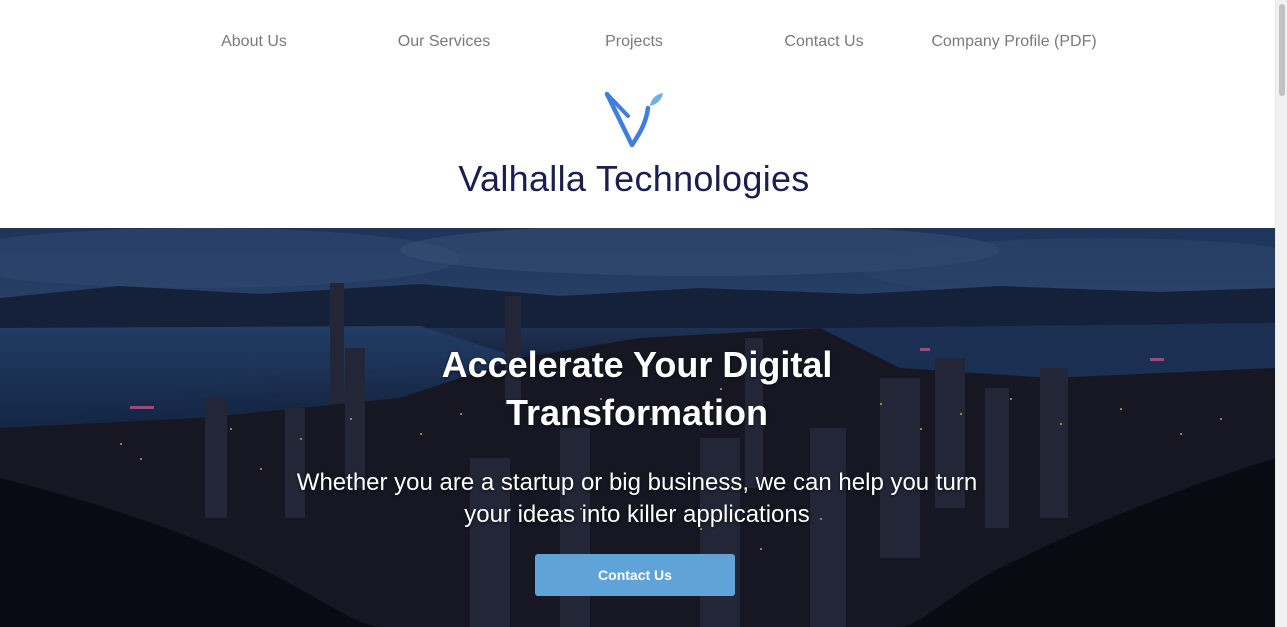 Image resolution: width=1287 pixels, height=627 pixels. I want to click on brand-name: Valhalla Technologies, so click(634, 179).